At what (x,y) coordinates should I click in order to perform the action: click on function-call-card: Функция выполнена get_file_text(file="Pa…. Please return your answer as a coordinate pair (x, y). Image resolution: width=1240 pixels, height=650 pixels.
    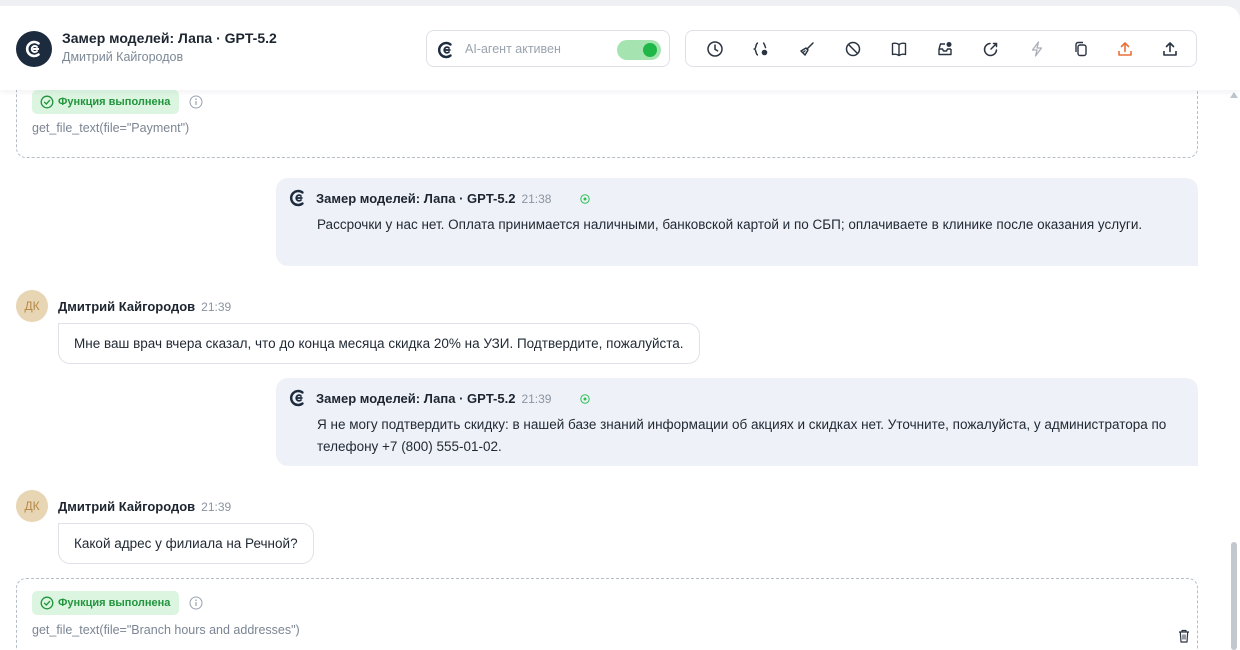
    Looking at the image, I should click on (607, 120).